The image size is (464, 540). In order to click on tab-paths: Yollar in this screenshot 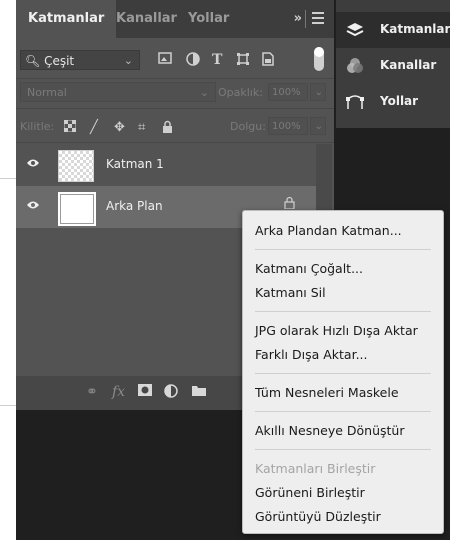, I will do `click(208, 19)`.